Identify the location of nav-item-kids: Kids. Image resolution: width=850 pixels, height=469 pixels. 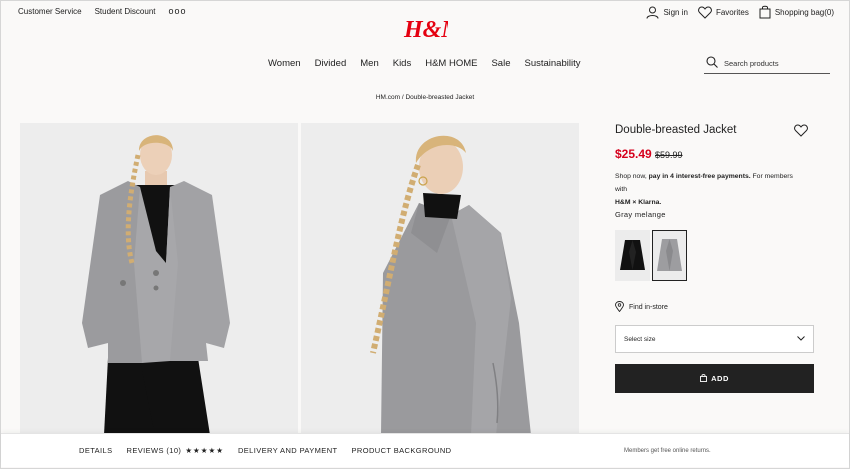
(402, 63).